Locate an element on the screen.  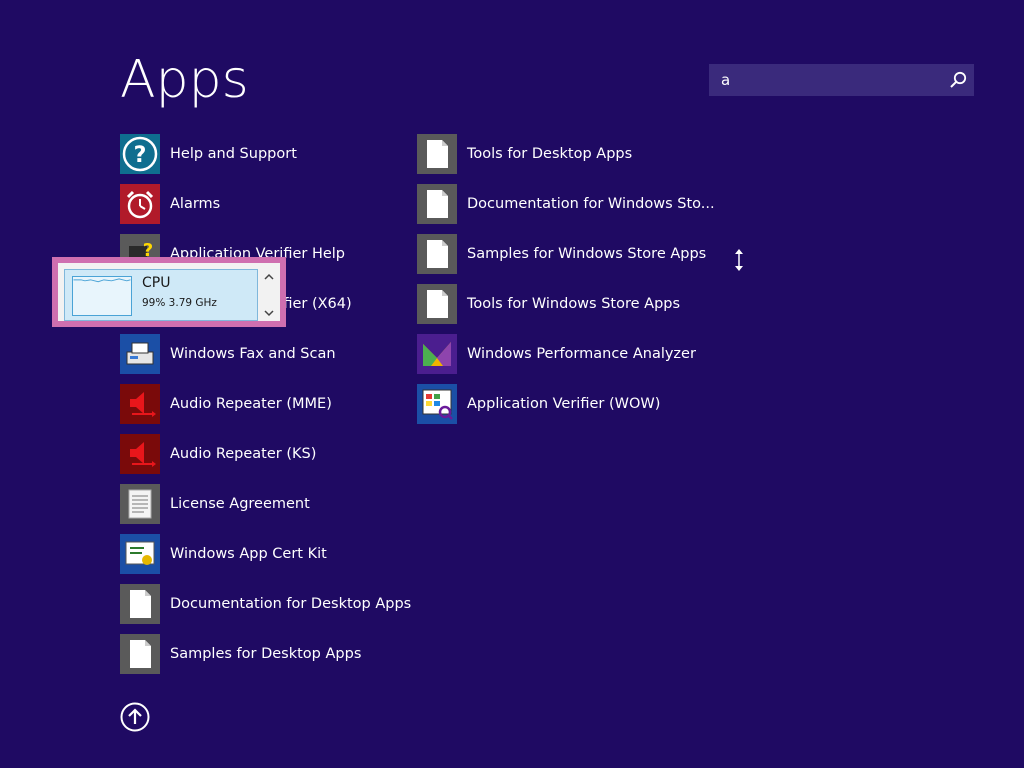
app-item-tools-for-windows-store-apps: Tools for Windows Store Apps is located at coordinates (557, 304).